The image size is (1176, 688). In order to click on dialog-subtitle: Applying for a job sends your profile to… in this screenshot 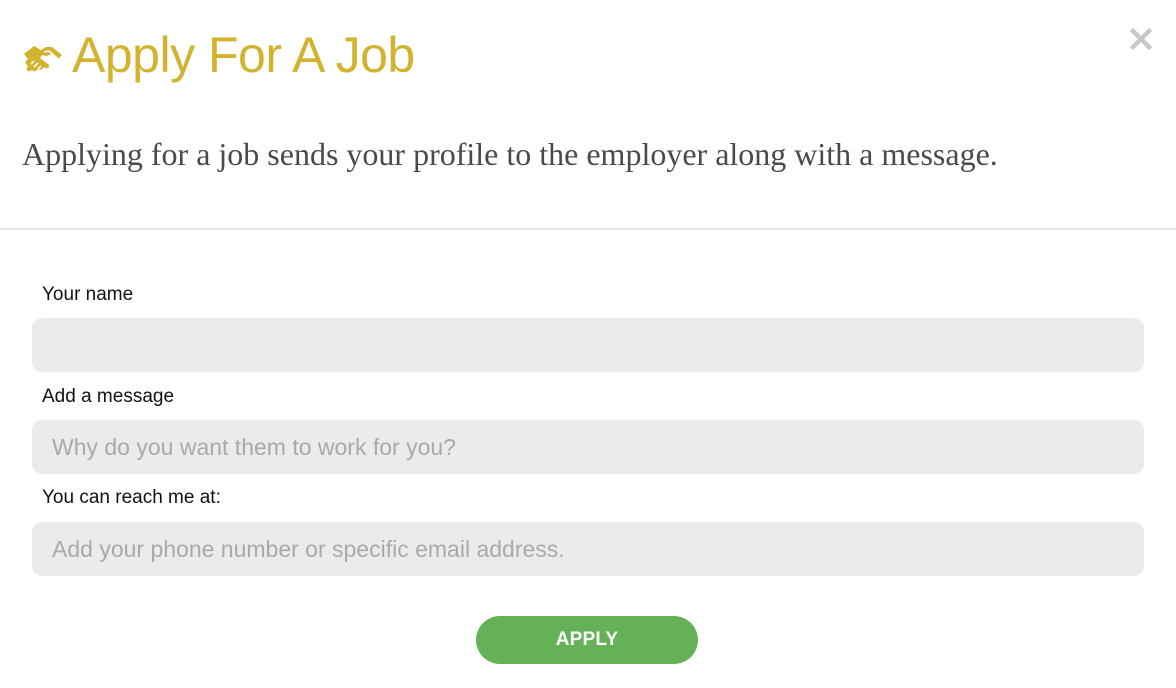, I will do `click(510, 154)`.